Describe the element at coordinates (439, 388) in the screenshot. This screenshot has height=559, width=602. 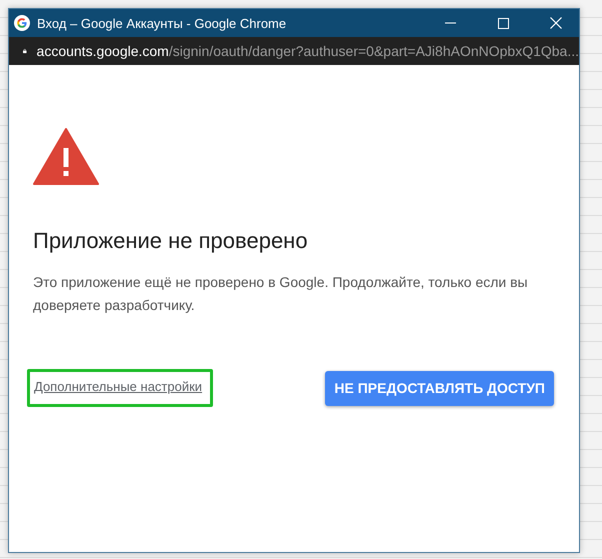
I see `deny-access-button: НЕ ПРЕДОСТАВЛЯТЬ ДОСТУП` at that location.